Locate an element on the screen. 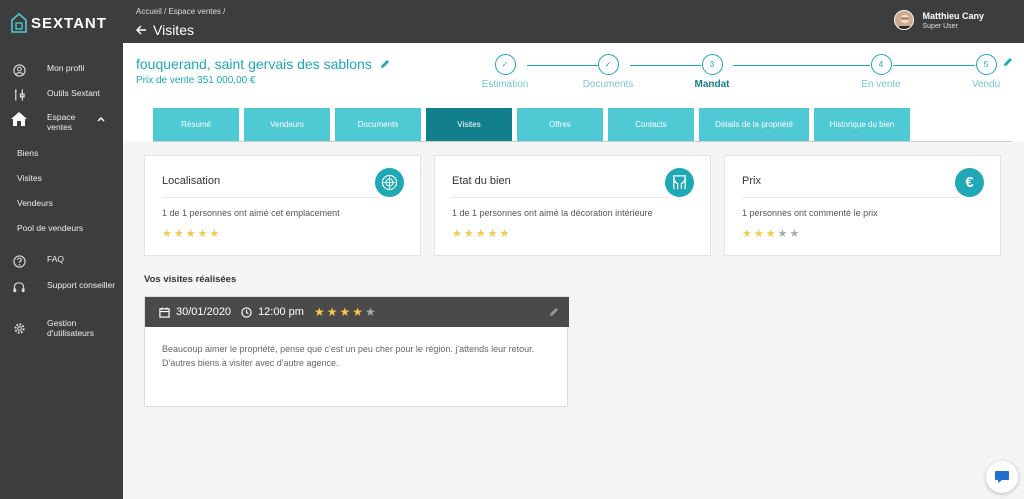 This screenshot has width=1024, height=499. sidebar-item-label: Outils Sextant is located at coordinates (73, 93).